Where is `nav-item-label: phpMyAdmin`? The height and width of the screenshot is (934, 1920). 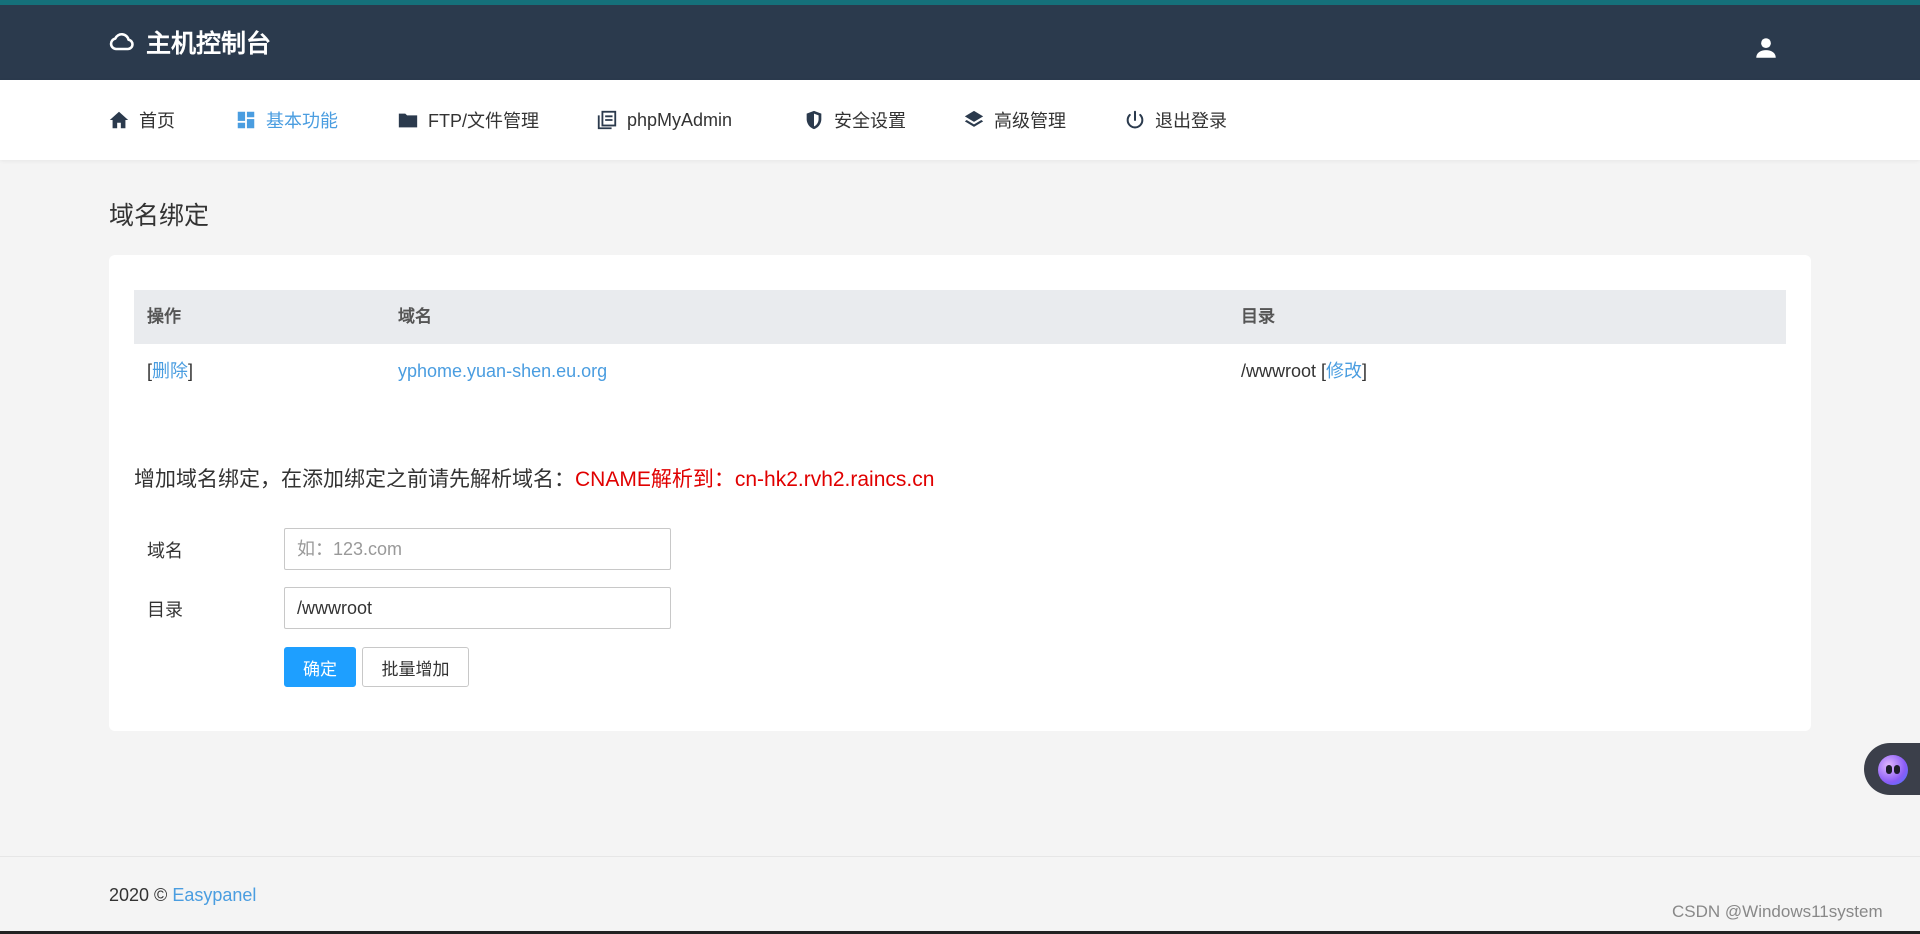 nav-item-label: phpMyAdmin is located at coordinates (680, 119).